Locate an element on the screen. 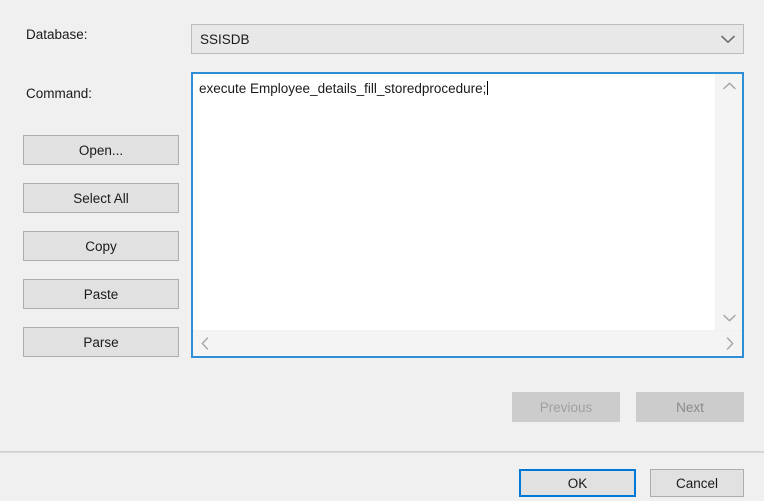 This screenshot has width=764, height=501. database-selected-value: SSISDB is located at coordinates (225, 39).